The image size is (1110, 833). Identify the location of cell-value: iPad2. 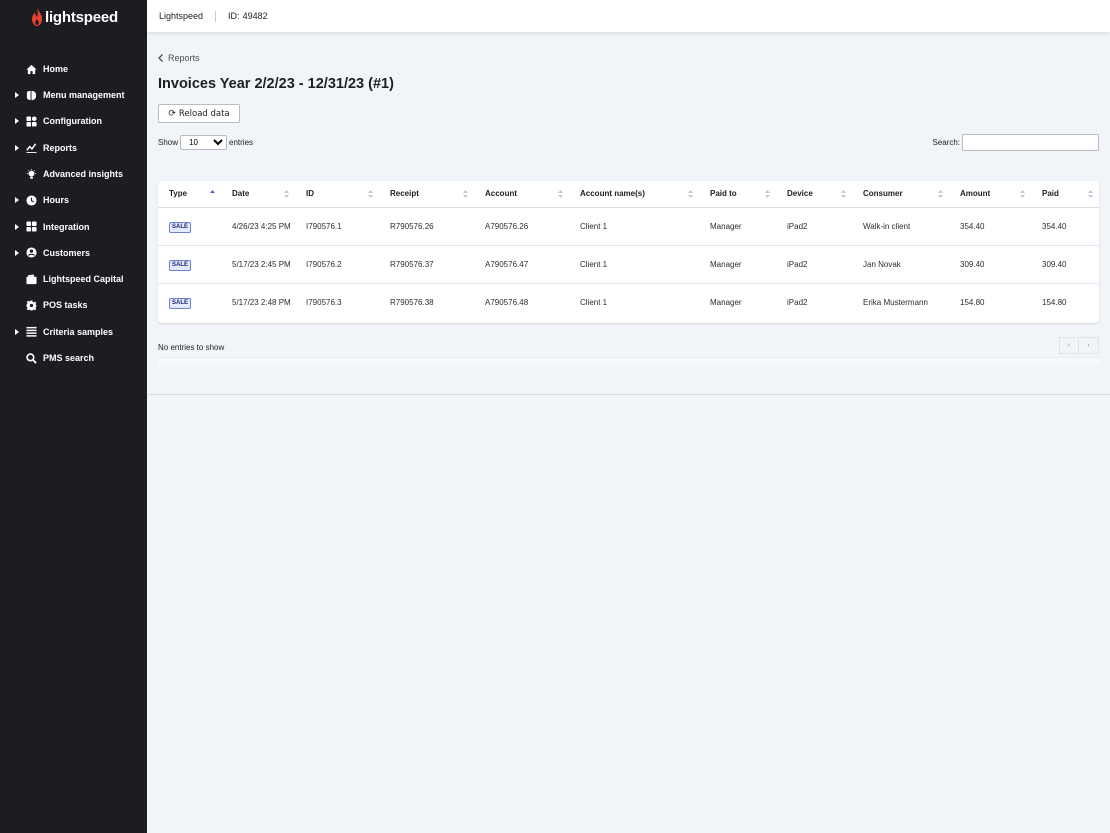
(797, 302).